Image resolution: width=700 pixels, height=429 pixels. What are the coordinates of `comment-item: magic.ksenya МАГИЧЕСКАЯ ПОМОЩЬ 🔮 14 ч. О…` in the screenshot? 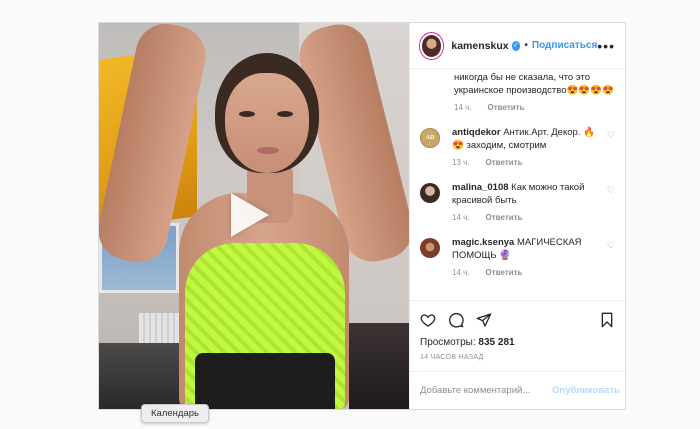 It's located at (517, 256).